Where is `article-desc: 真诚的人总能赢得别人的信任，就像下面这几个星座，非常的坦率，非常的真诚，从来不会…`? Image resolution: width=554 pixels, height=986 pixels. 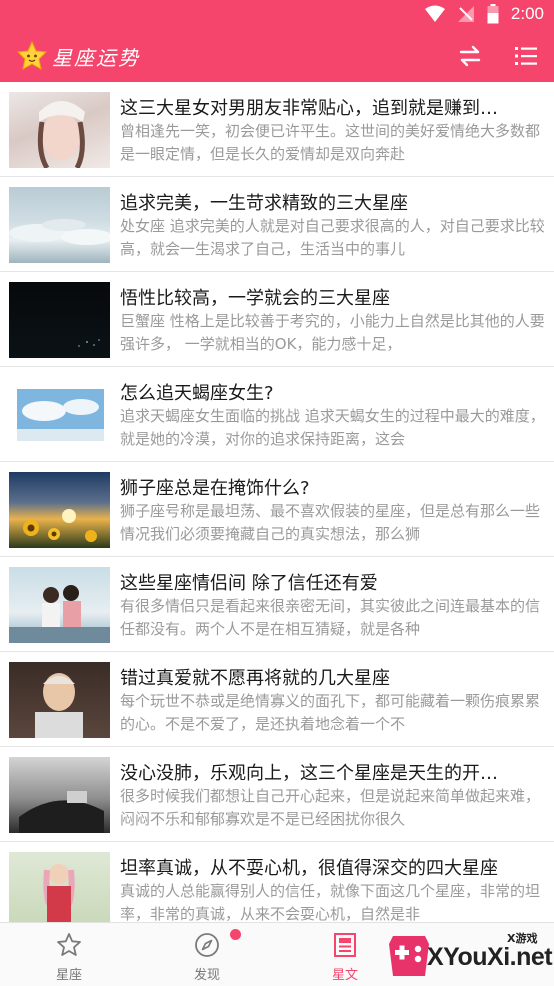 article-desc: 真诚的人总能赢得别人的信任，就像下面这几个星座，非常的坦率，非常的真诚，从来不会… is located at coordinates (330, 902).